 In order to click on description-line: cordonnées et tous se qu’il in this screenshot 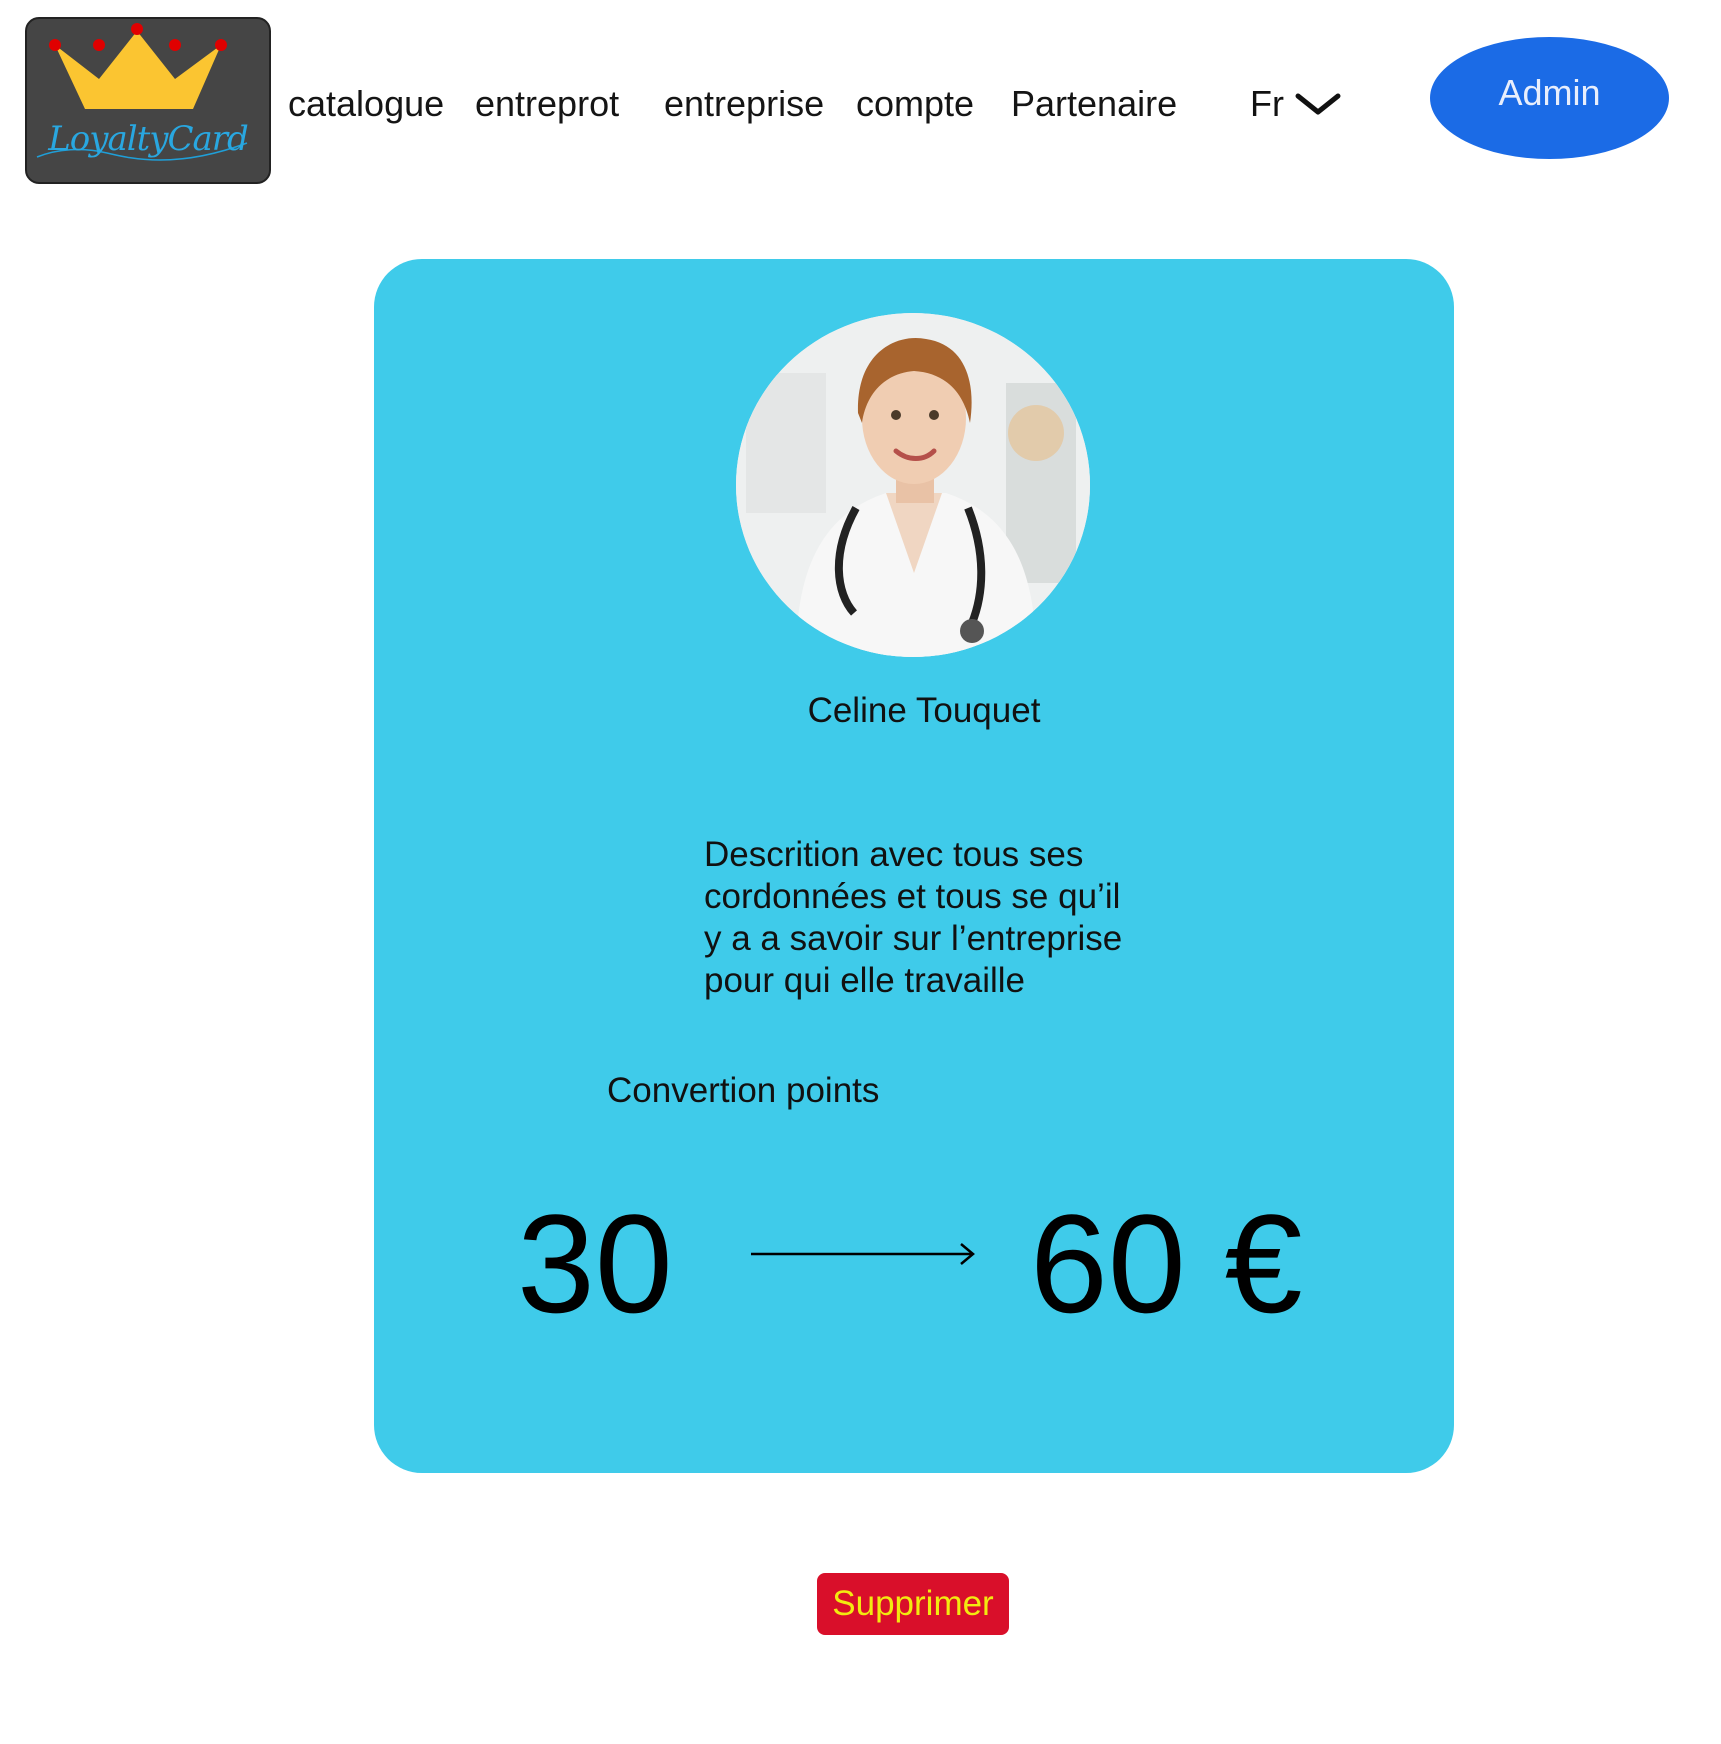, I will do `click(912, 896)`.